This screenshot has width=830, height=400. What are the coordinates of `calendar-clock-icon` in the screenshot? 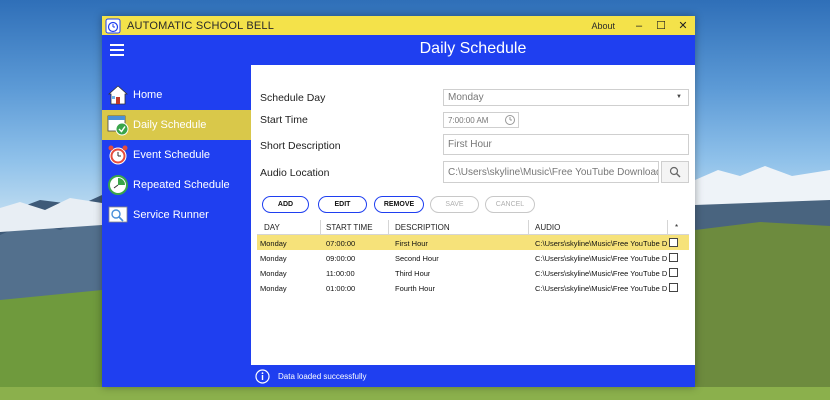 It's located at (118, 125).